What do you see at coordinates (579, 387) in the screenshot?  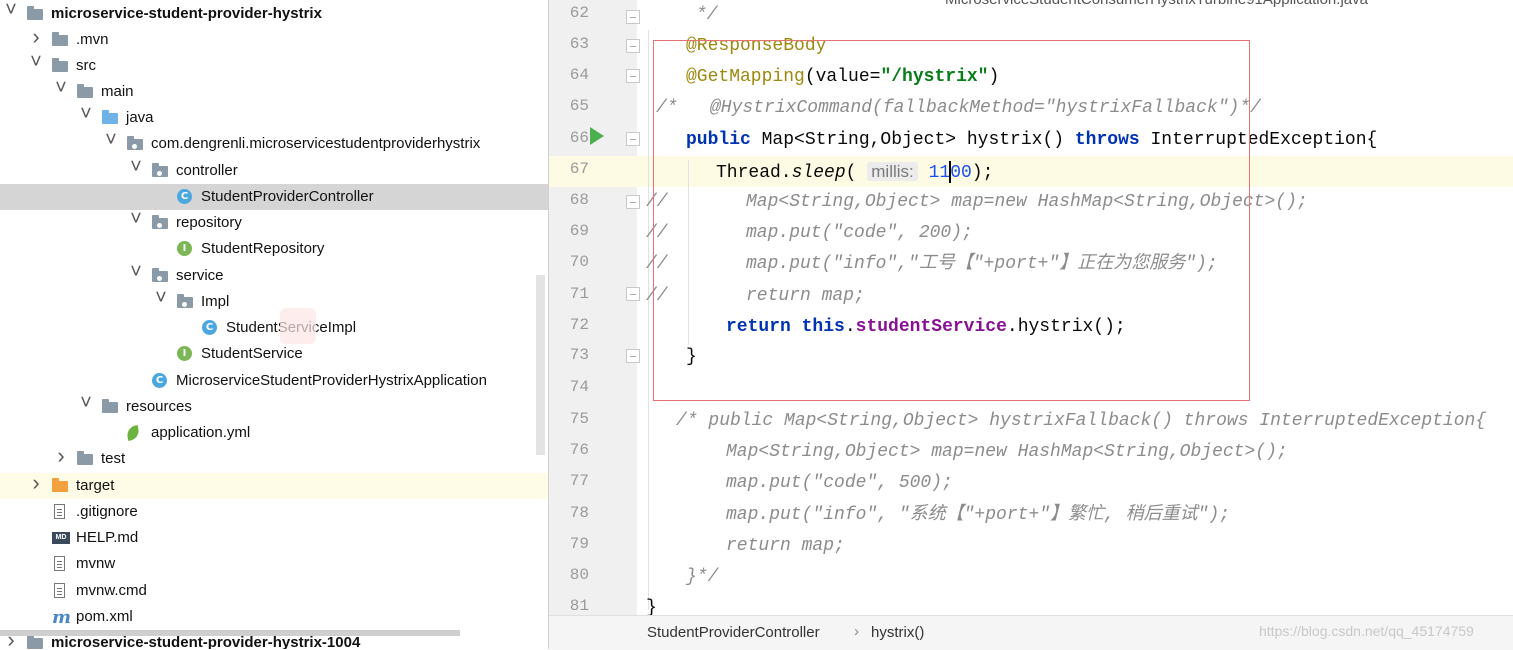 I see `line-number: 74` at bounding box center [579, 387].